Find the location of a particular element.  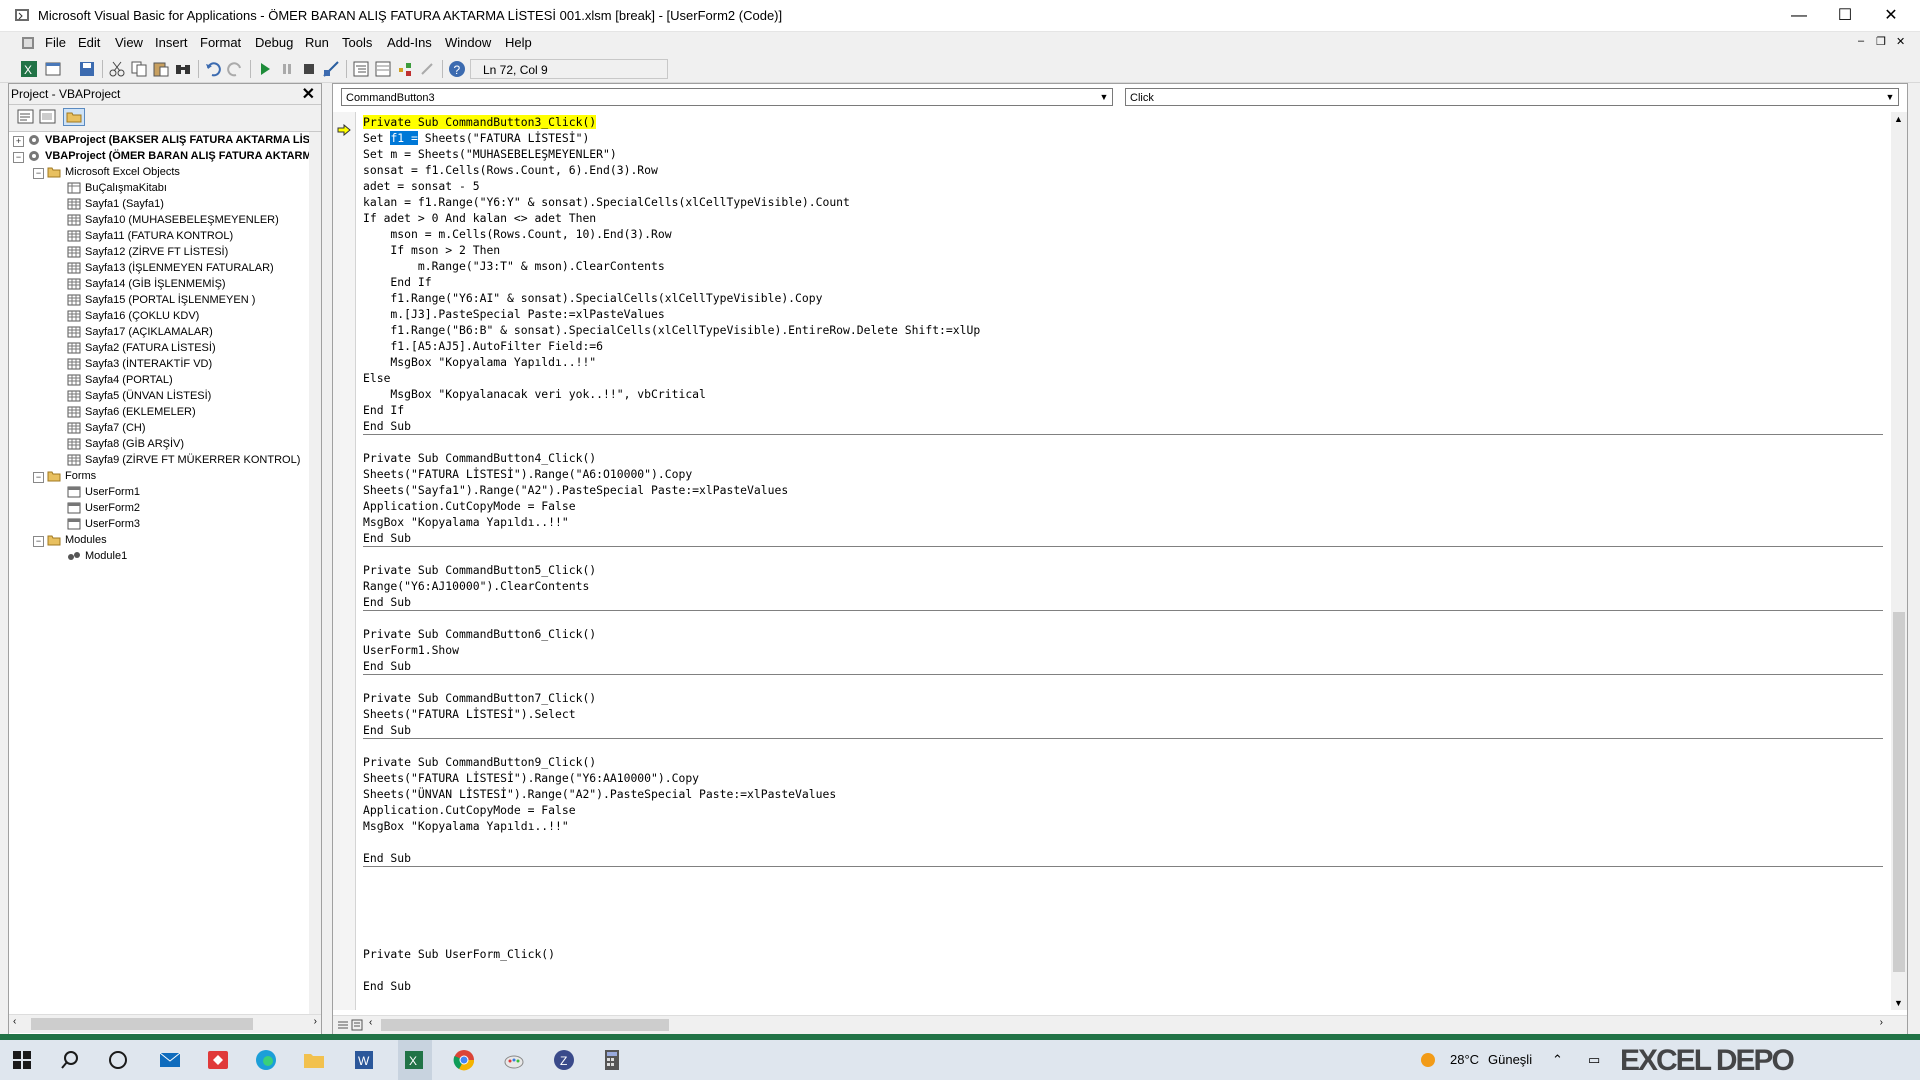

toggle-folders-icon is located at coordinates (74, 117).